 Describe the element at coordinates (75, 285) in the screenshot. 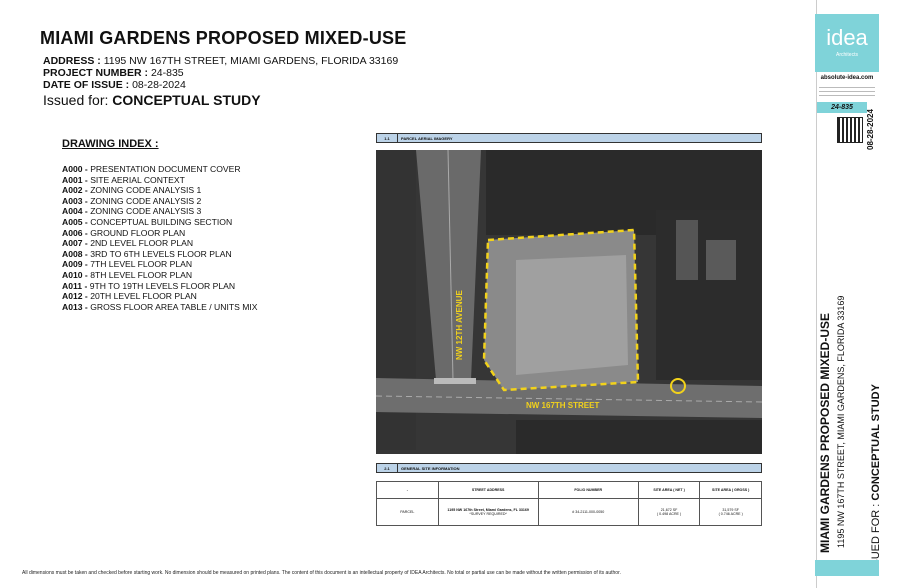

I see `index-code: A011 -` at that location.